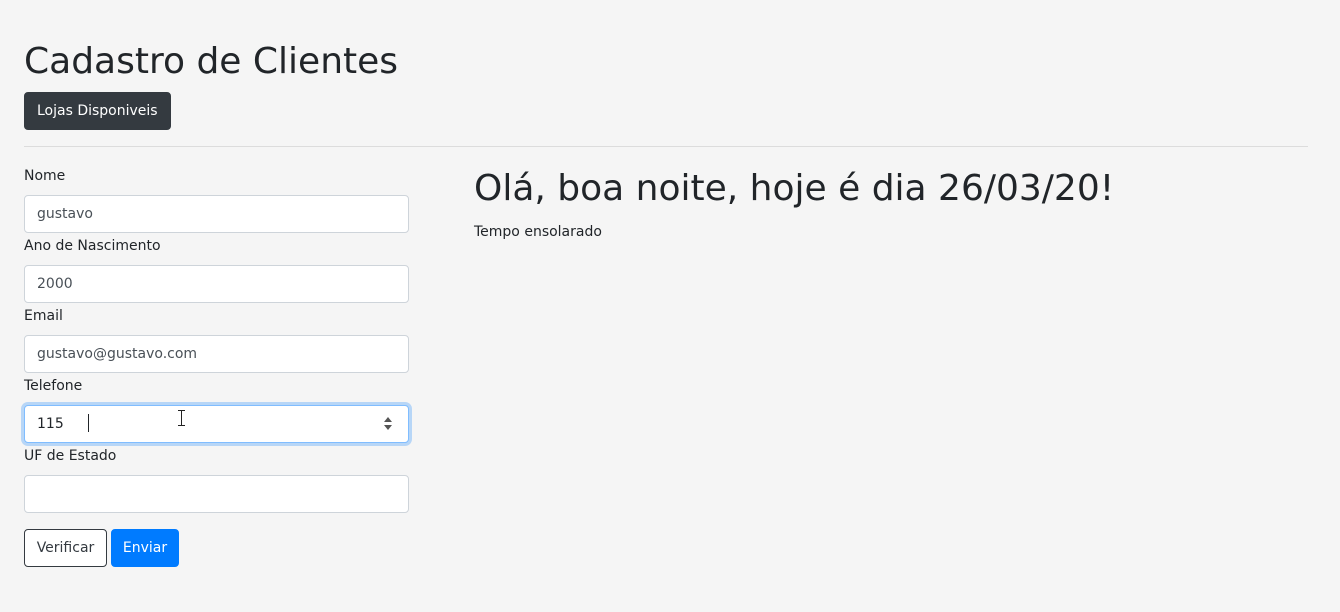  Describe the element at coordinates (216, 494) in the screenshot. I see `state-input` at that location.